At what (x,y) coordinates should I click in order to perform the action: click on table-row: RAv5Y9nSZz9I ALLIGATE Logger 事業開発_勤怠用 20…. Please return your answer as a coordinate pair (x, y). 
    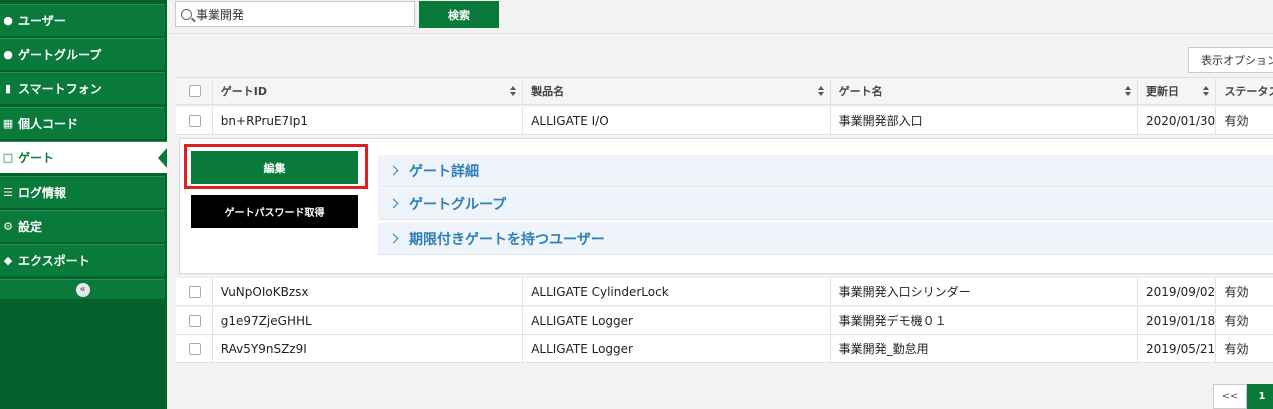
    Looking at the image, I should click on (724, 349).